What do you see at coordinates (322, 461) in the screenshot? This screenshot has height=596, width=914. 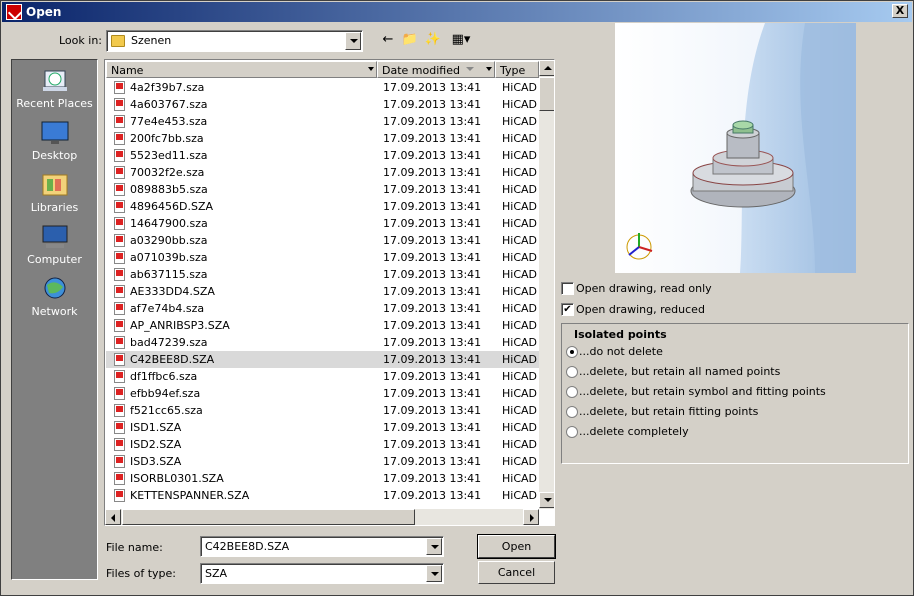 I see `file-row: ISD3.SZA 17.09.2013 13:41 HiCAD D` at bounding box center [322, 461].